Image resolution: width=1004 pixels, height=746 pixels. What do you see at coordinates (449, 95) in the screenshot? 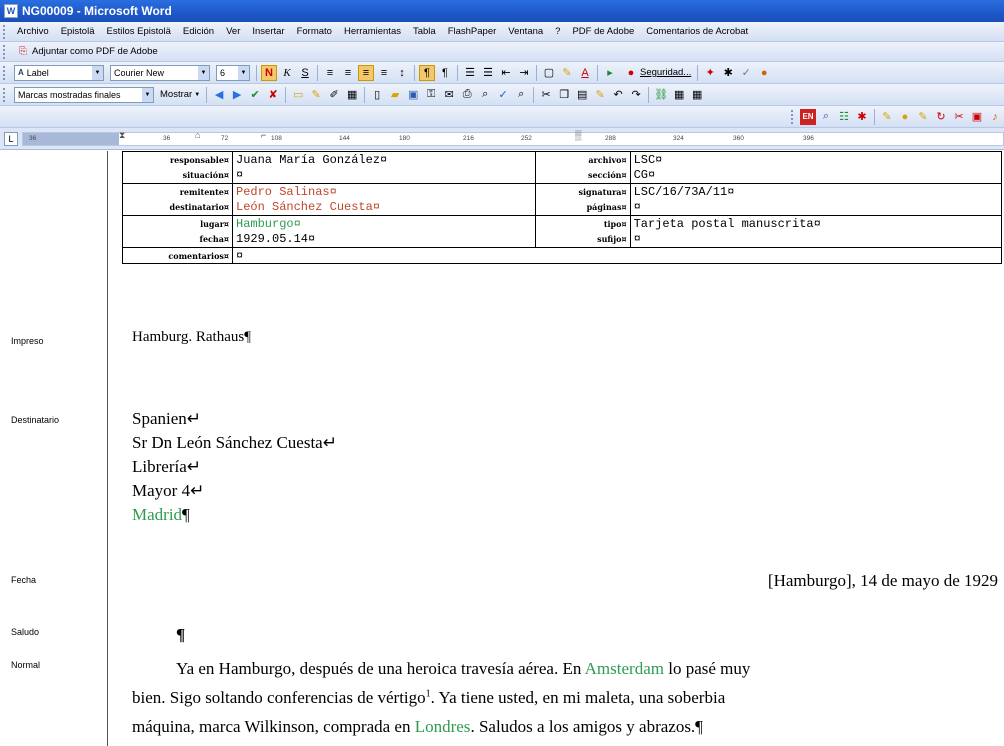
I see `email-icon: ✉` at bounding box center [449, 95].